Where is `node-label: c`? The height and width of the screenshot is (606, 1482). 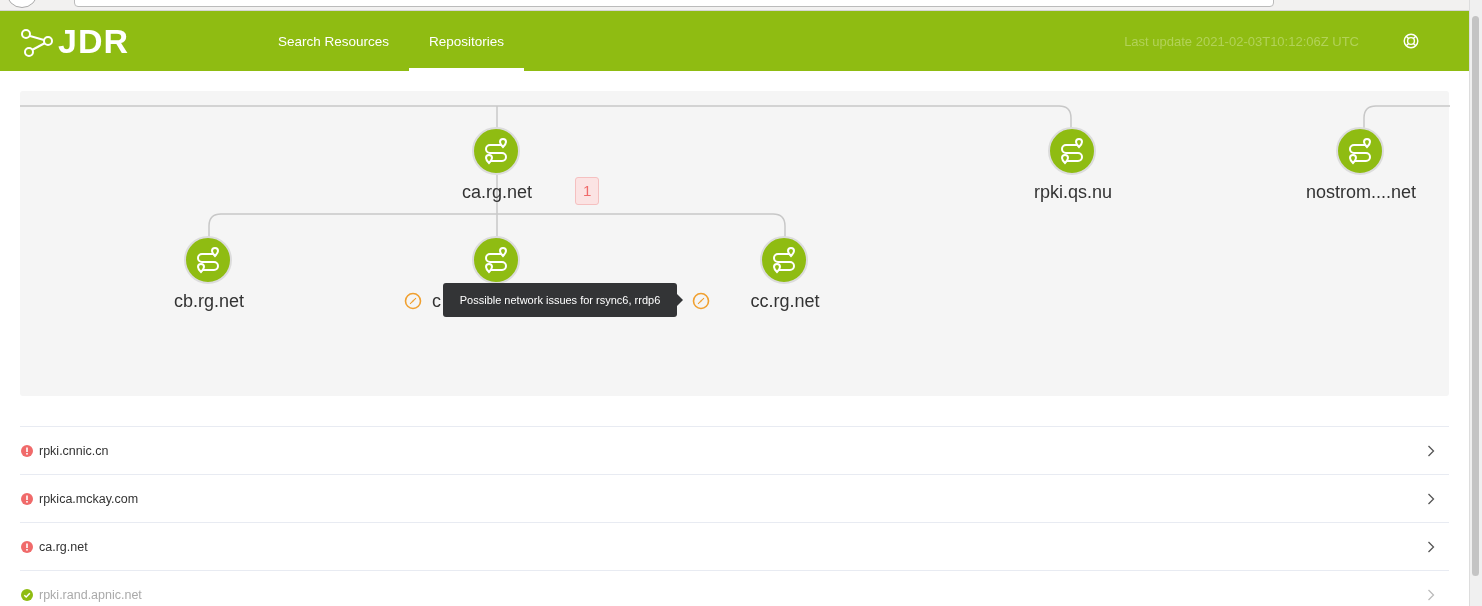 node-label: c is located at coordinates (436, 301).